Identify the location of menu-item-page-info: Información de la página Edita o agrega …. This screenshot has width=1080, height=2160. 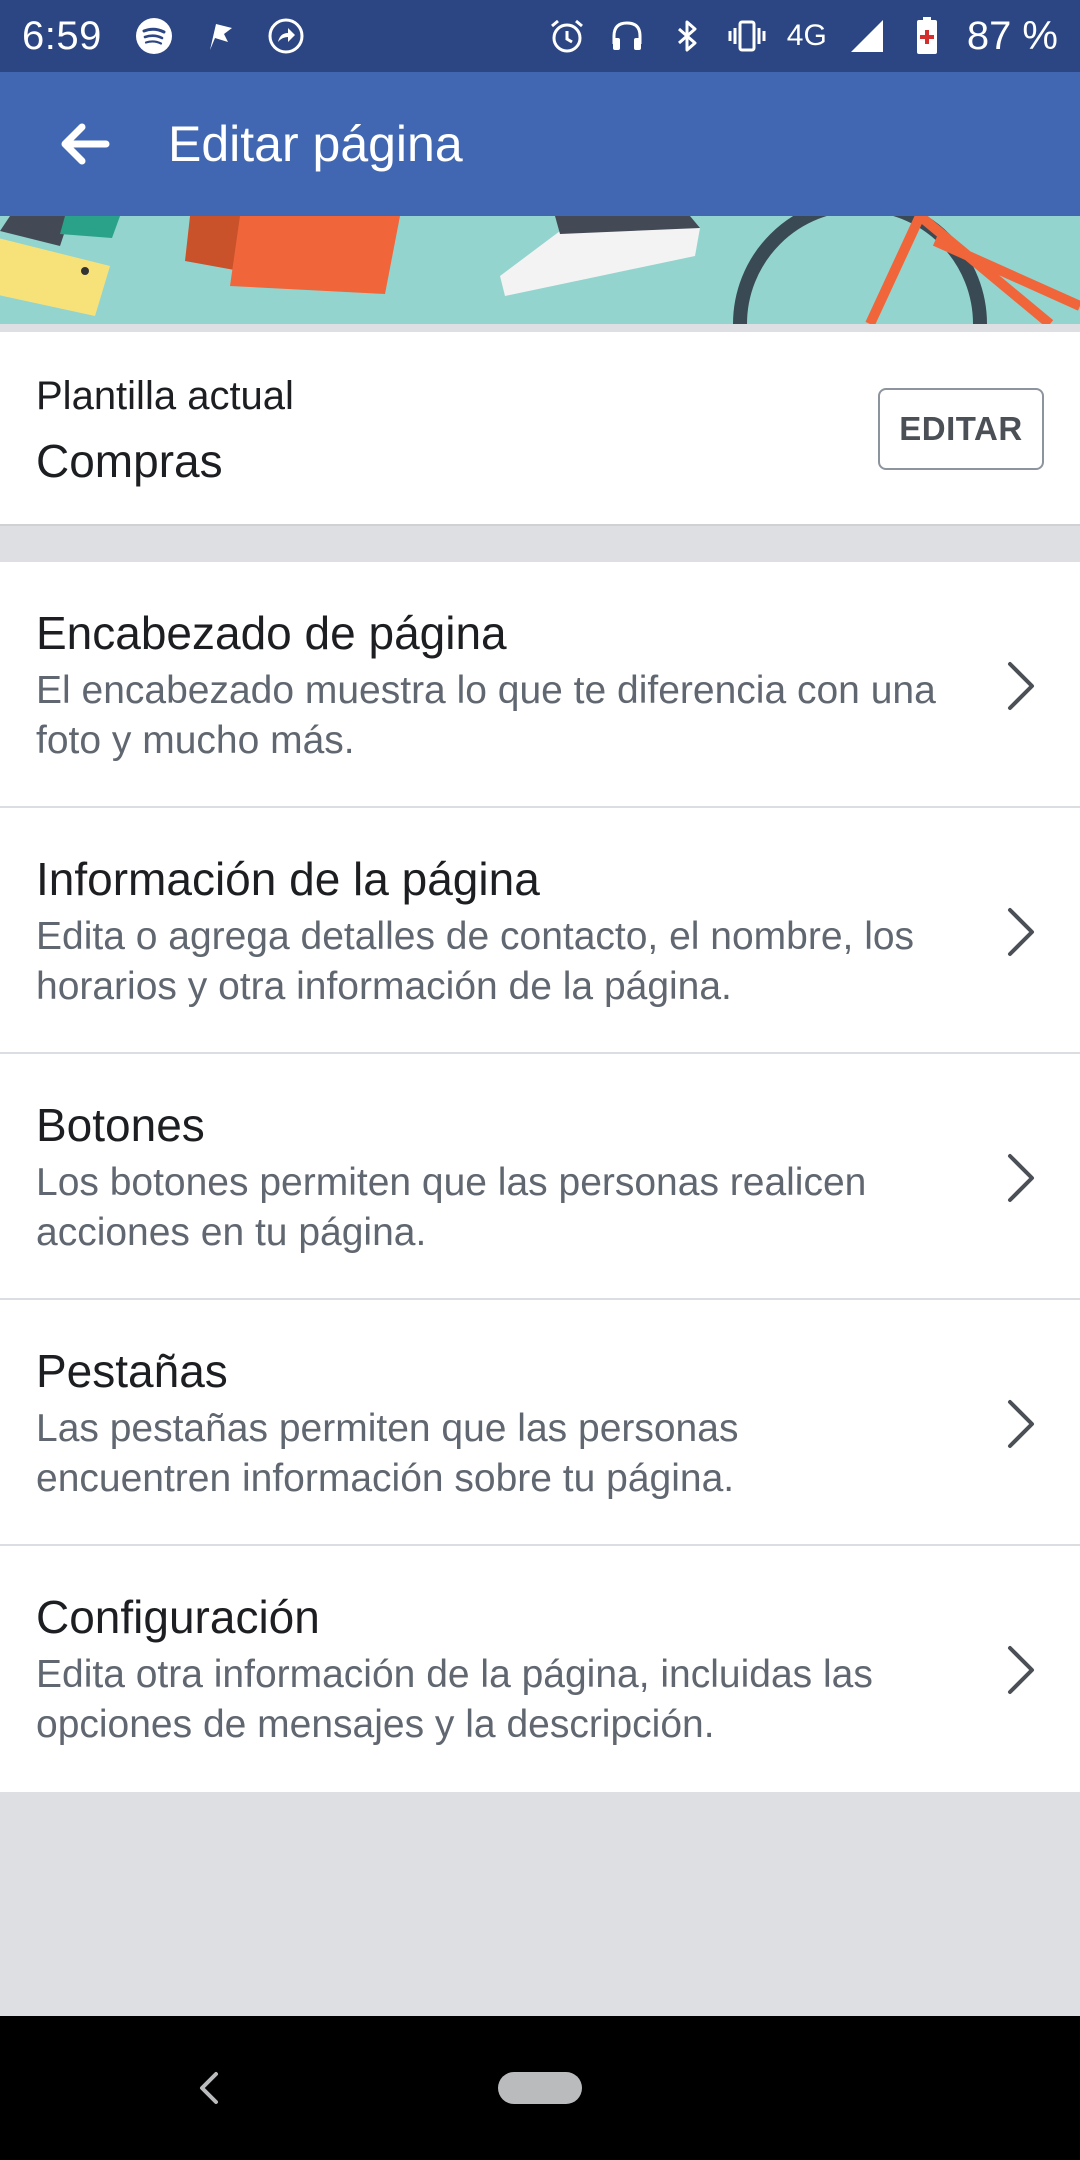
(540, 931).